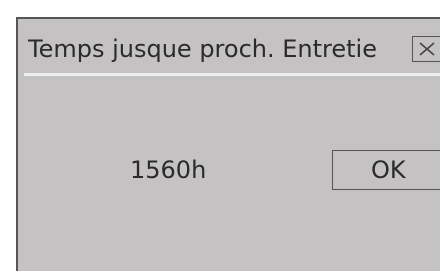  Describe the element at coordinates (232, 74) in the screenshot. I see `title-divider` at that location.